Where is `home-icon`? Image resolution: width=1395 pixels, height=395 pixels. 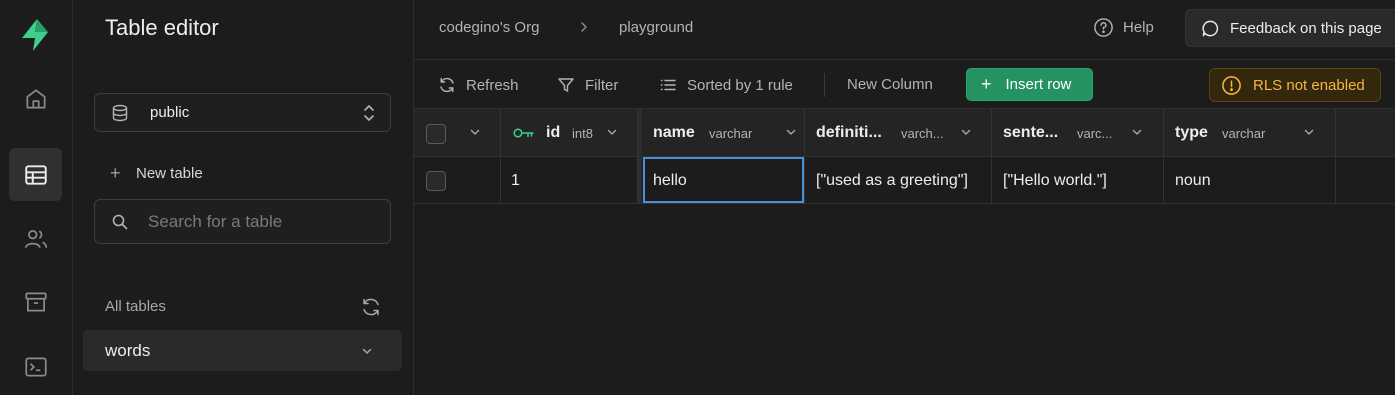
home-icon is located at coordinates (35, 98).